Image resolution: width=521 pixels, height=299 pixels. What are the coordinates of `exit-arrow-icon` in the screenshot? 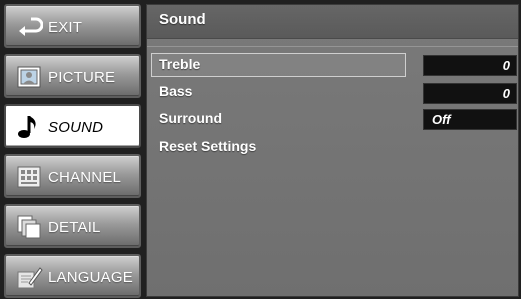 It's located at (31, 26).